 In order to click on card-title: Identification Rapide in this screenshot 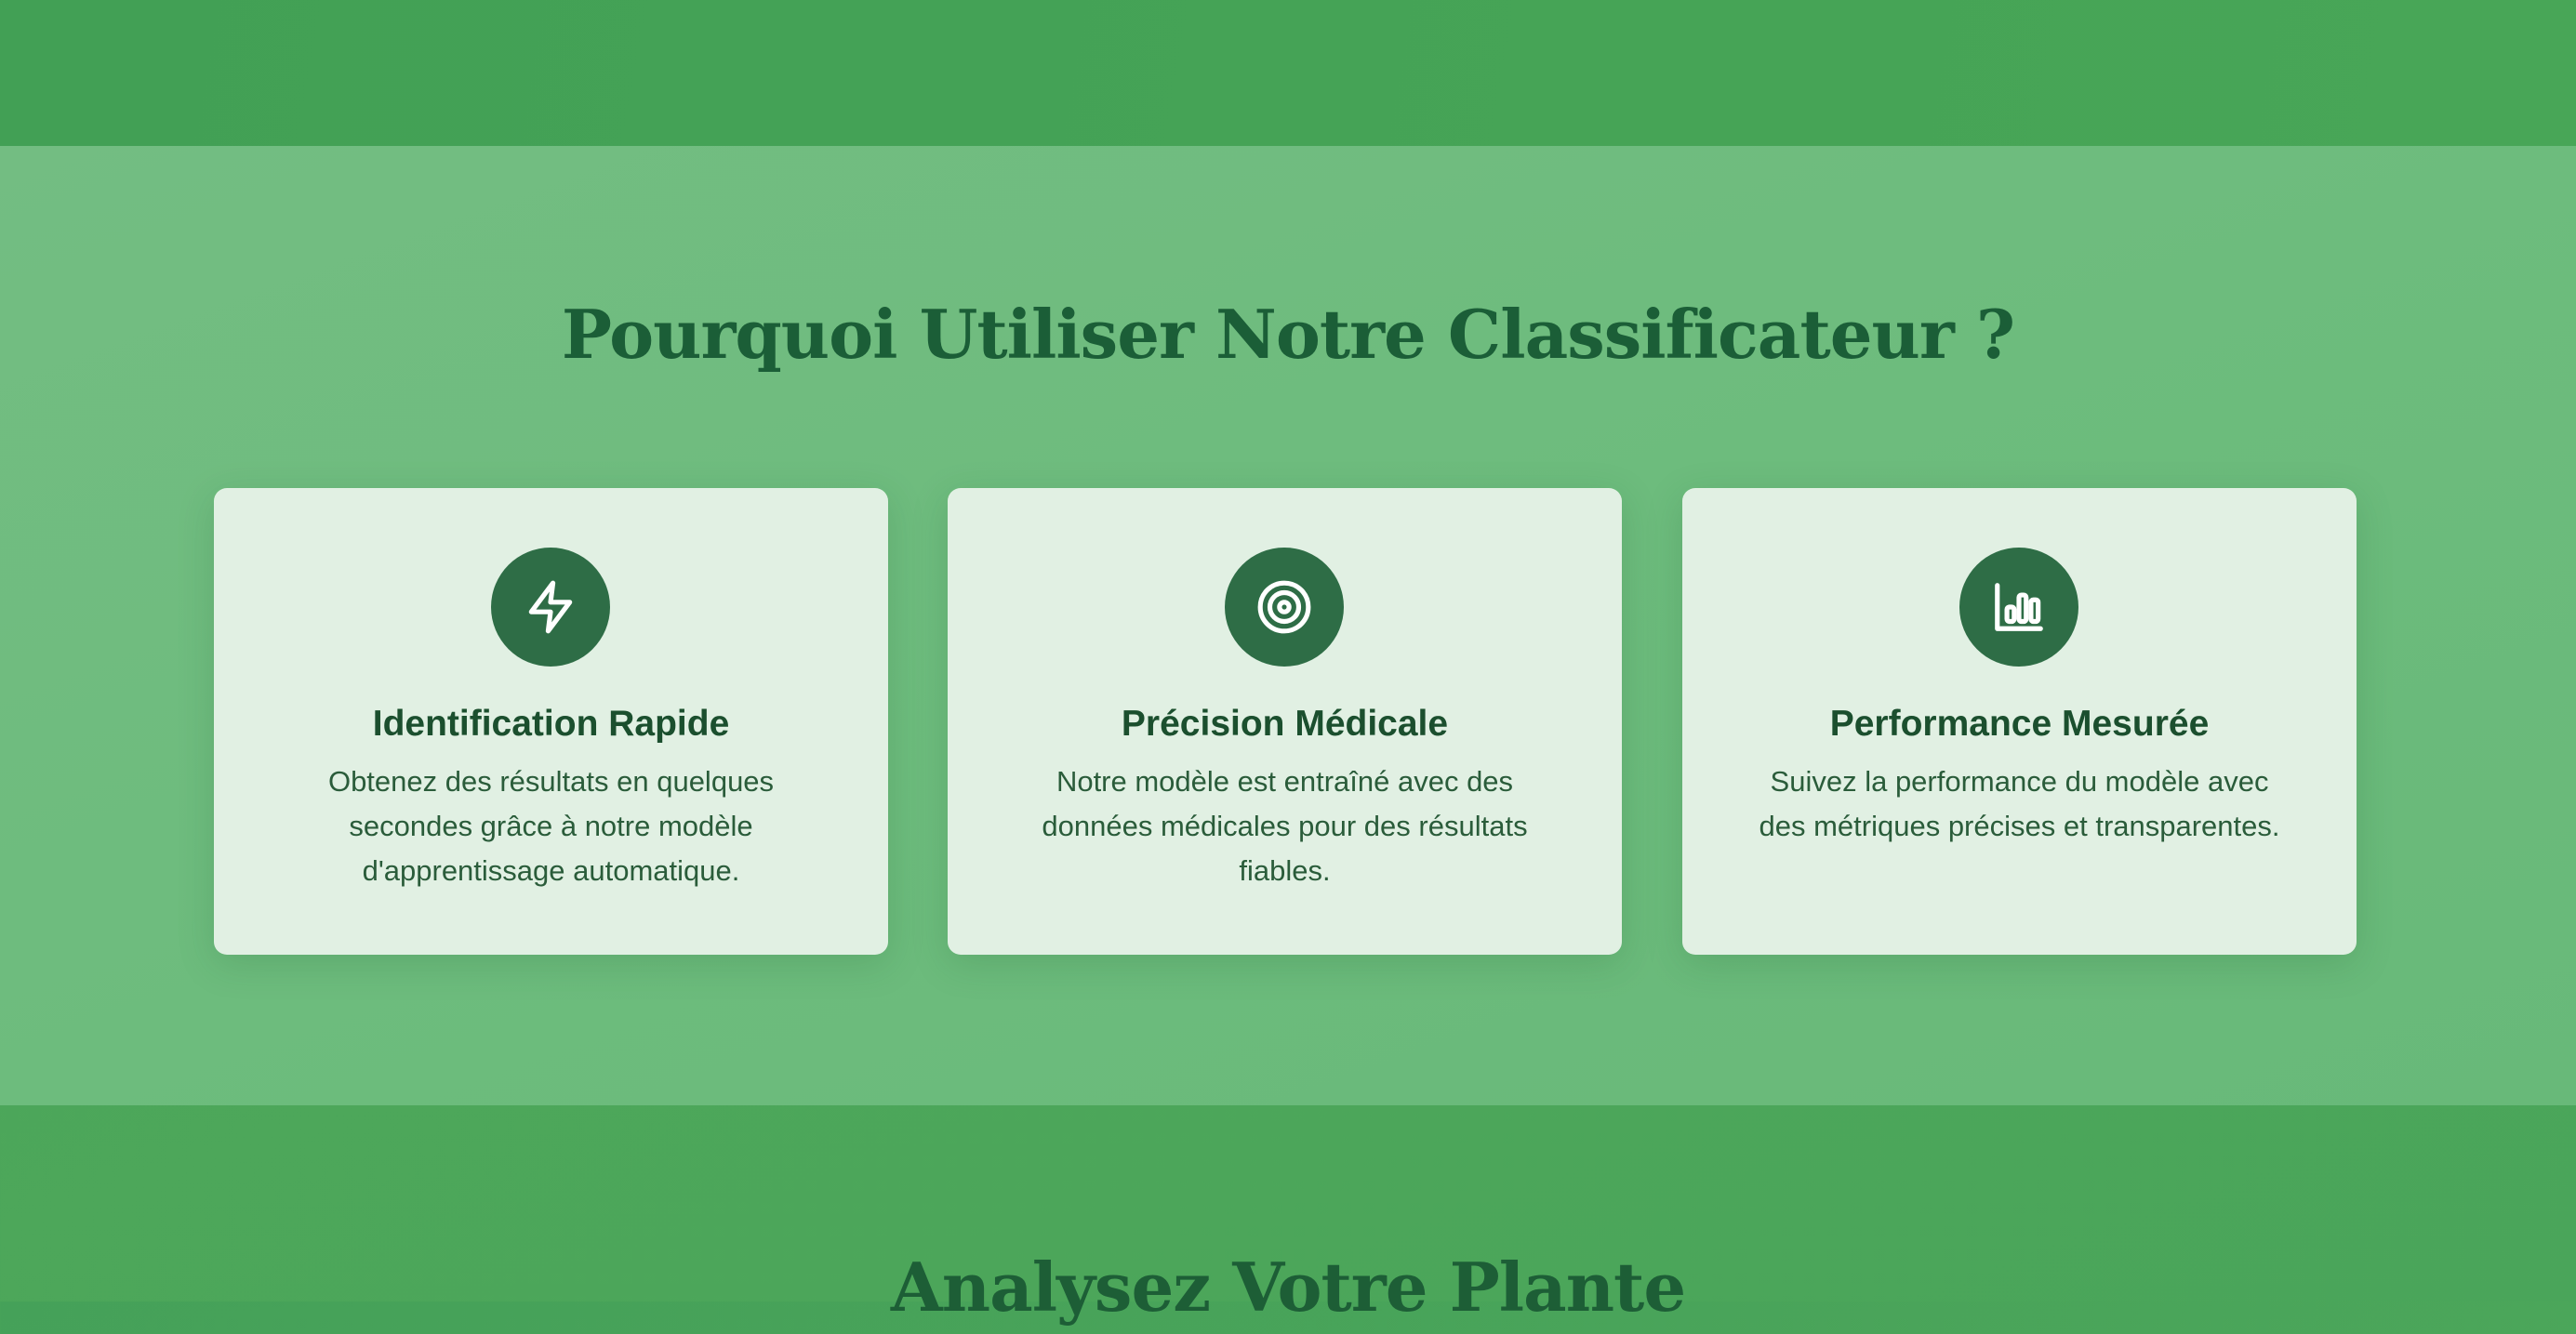, I will do `click(551, 724)`.